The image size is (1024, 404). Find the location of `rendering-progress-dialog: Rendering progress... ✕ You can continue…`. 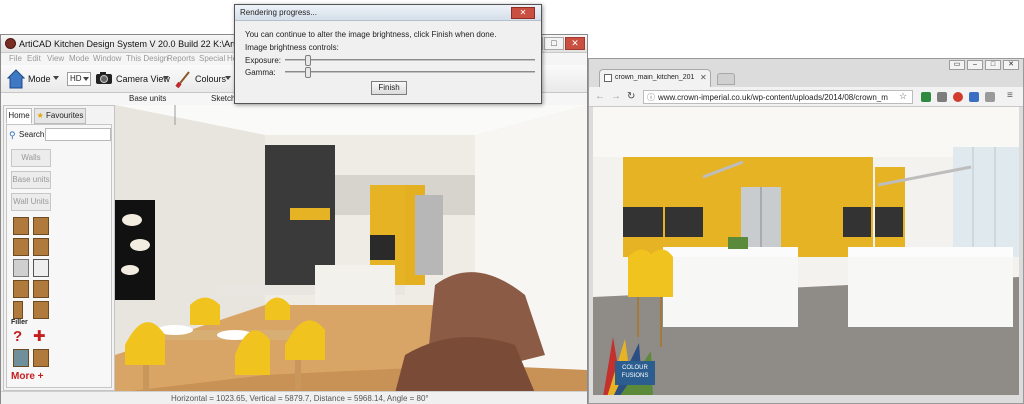

rendering-progress-dialog: Rendering progress... ✕ You can continue… is located at coordinates (388, 54).